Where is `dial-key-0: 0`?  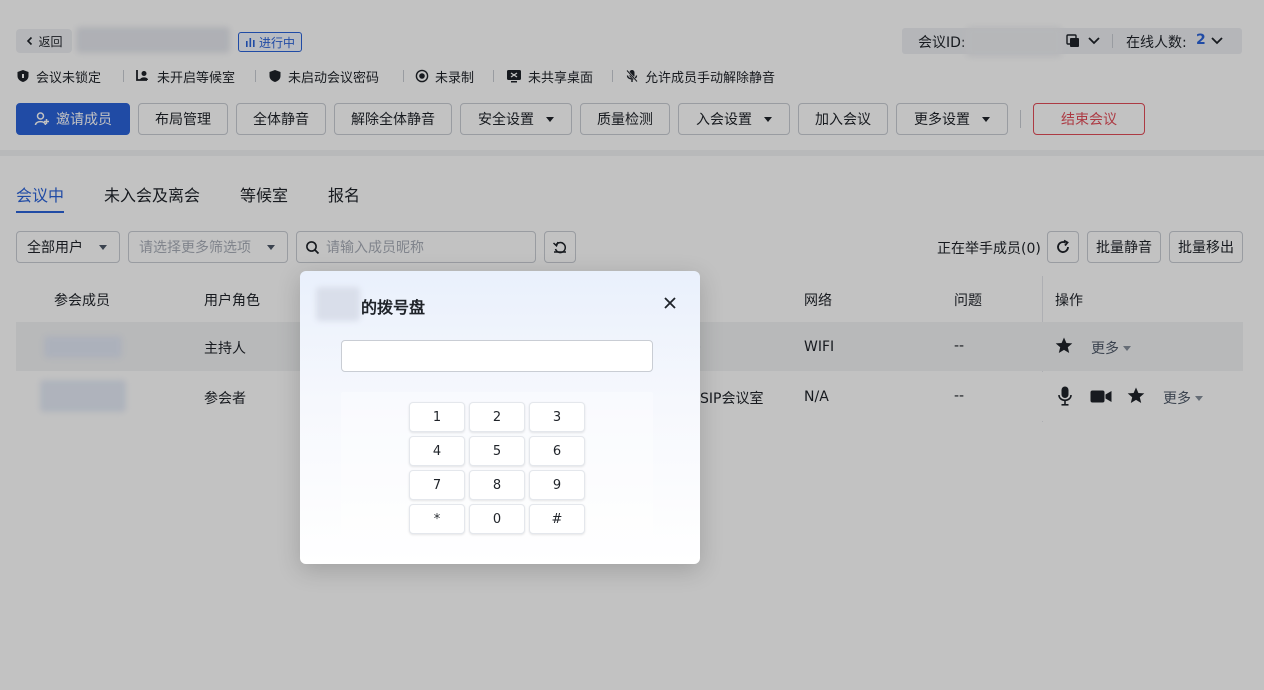 dial-key-0: 0 is located at coordinates (497, 519).